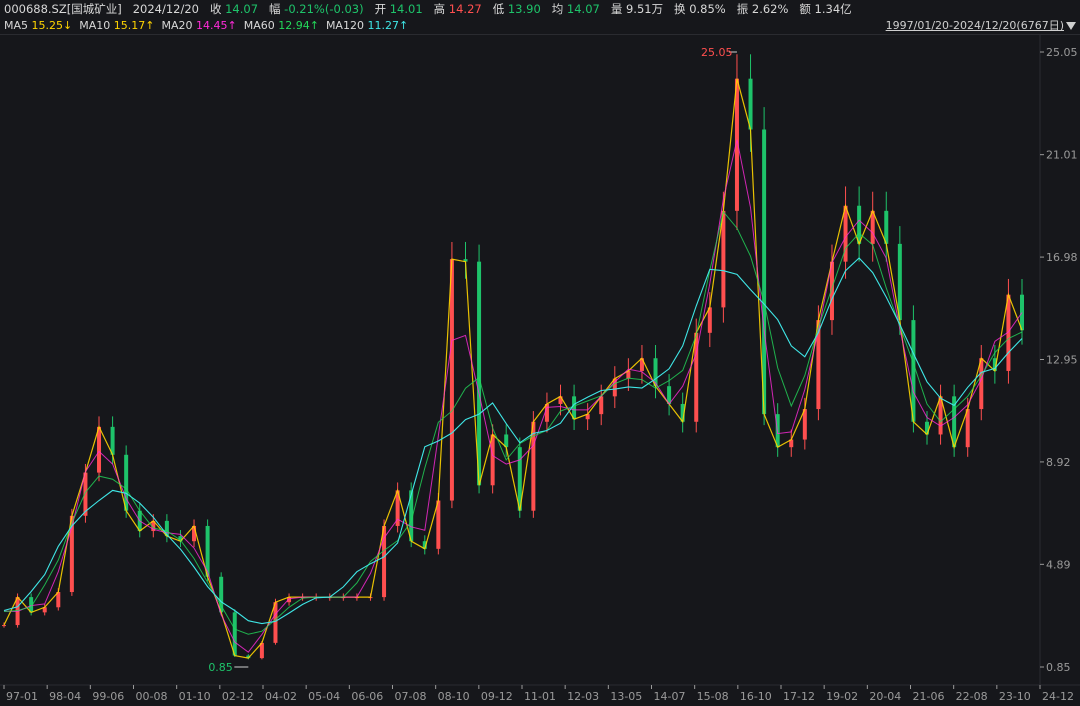  What do you see at coordinates (177, 25) in the screenshot?
I see `ma20-label: MA20` at bounding box center [177, 25].